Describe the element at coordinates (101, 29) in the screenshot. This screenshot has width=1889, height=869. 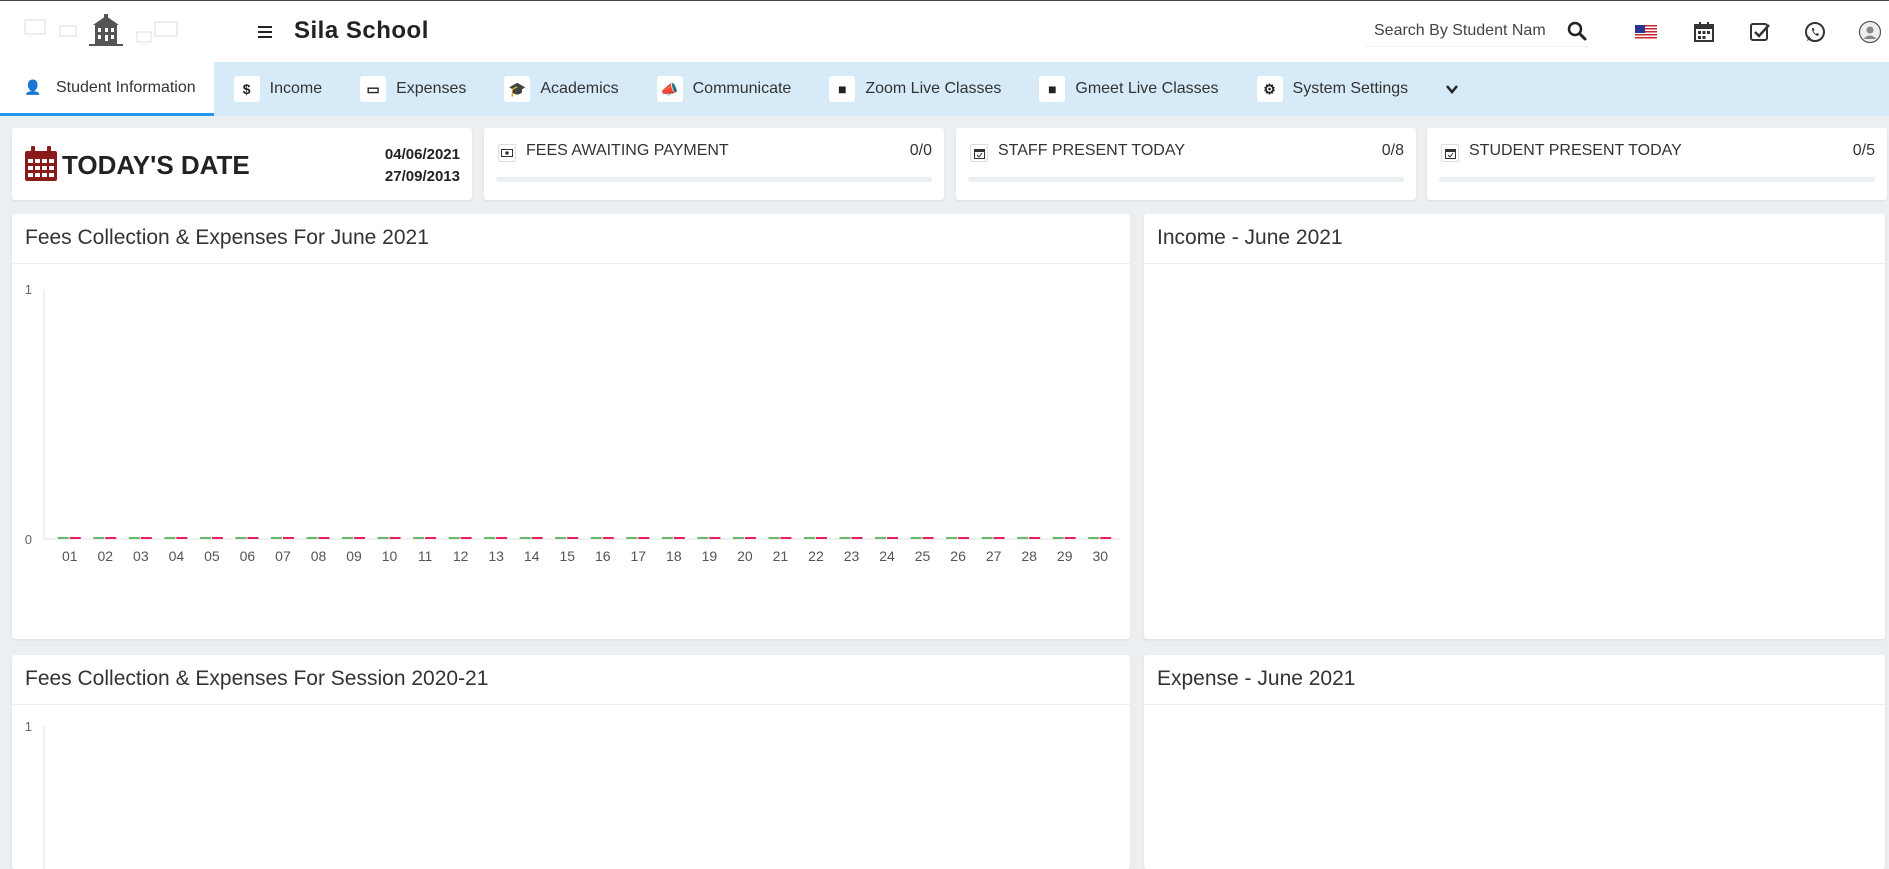
I see `school-building-icon` at that location.